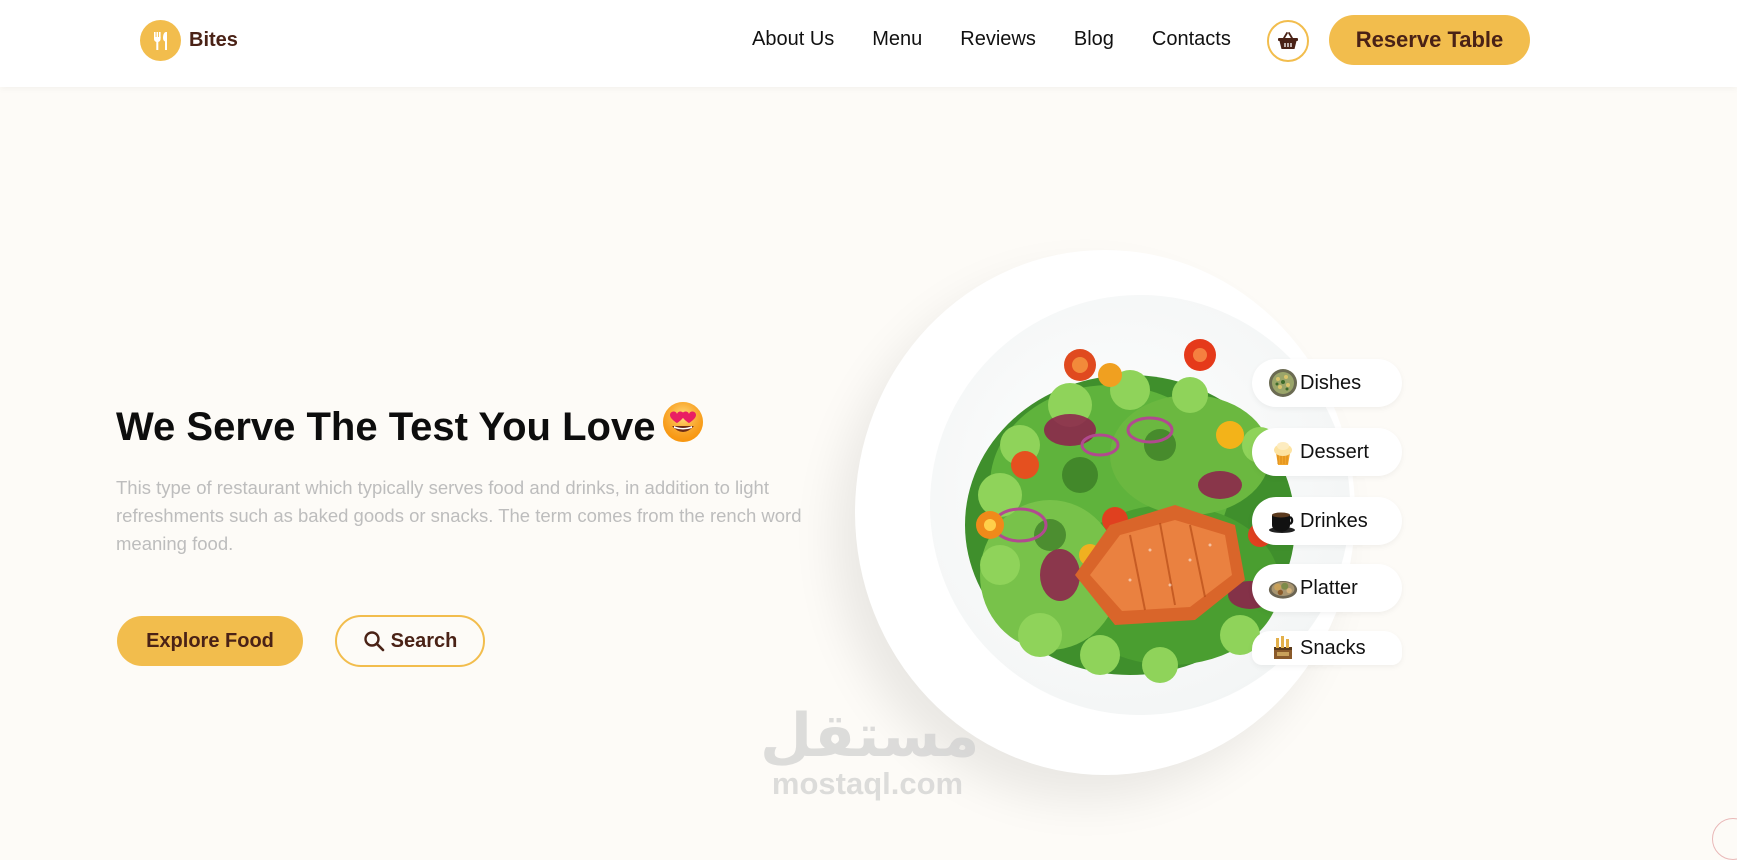 This screenshot has height=860, width=1737. I want to click on heart-eyes-emoji-icon, so click(683, 427).